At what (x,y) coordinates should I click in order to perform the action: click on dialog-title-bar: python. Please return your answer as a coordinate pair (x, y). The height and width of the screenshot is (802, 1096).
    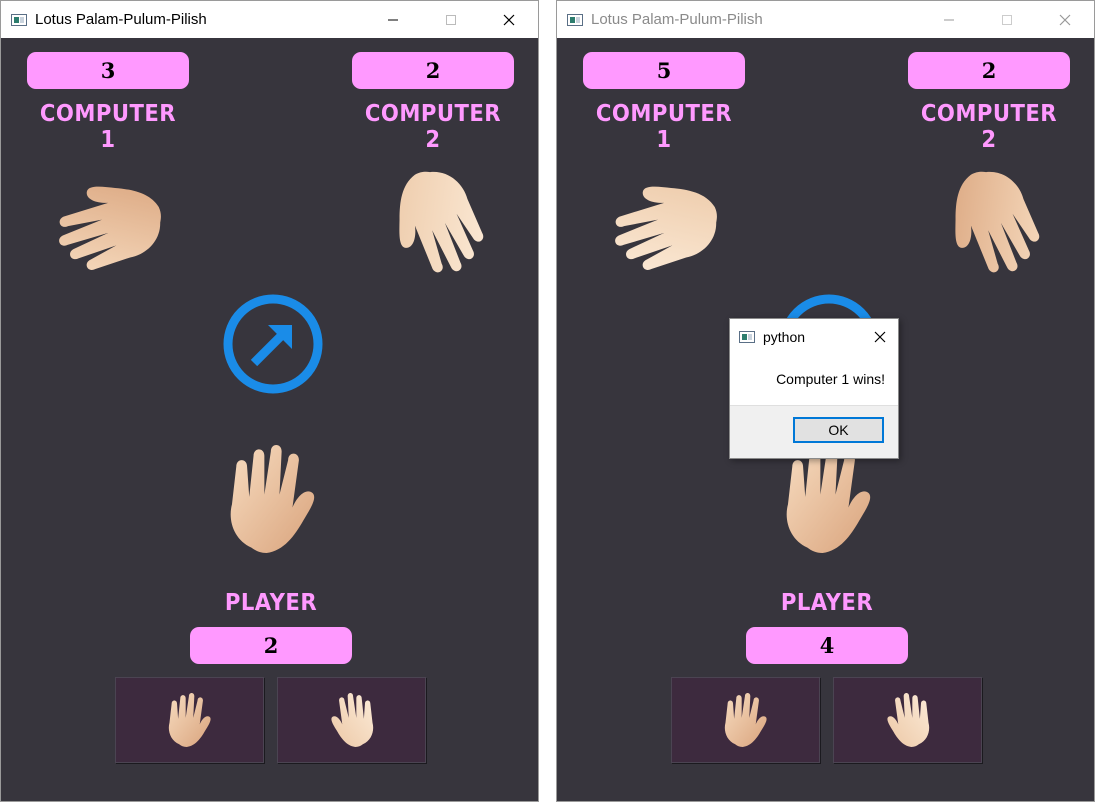
    Looking at the image, I should click on (814, 337).